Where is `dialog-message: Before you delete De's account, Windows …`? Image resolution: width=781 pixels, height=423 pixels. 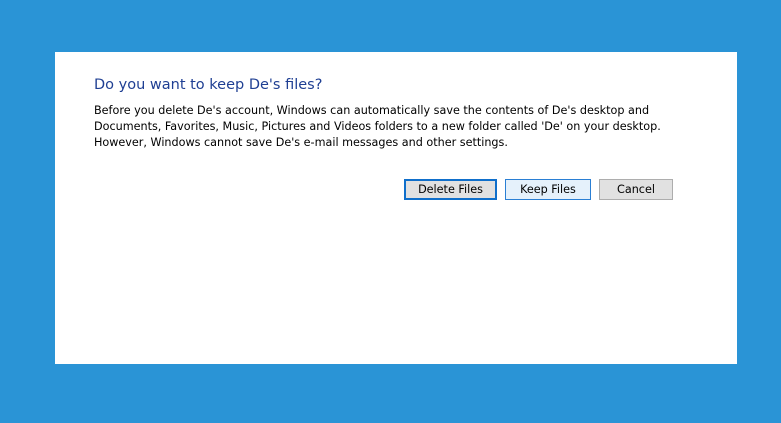 dialog-message: Before you delete De's account, Windows … is located at coordinates (394, 127).